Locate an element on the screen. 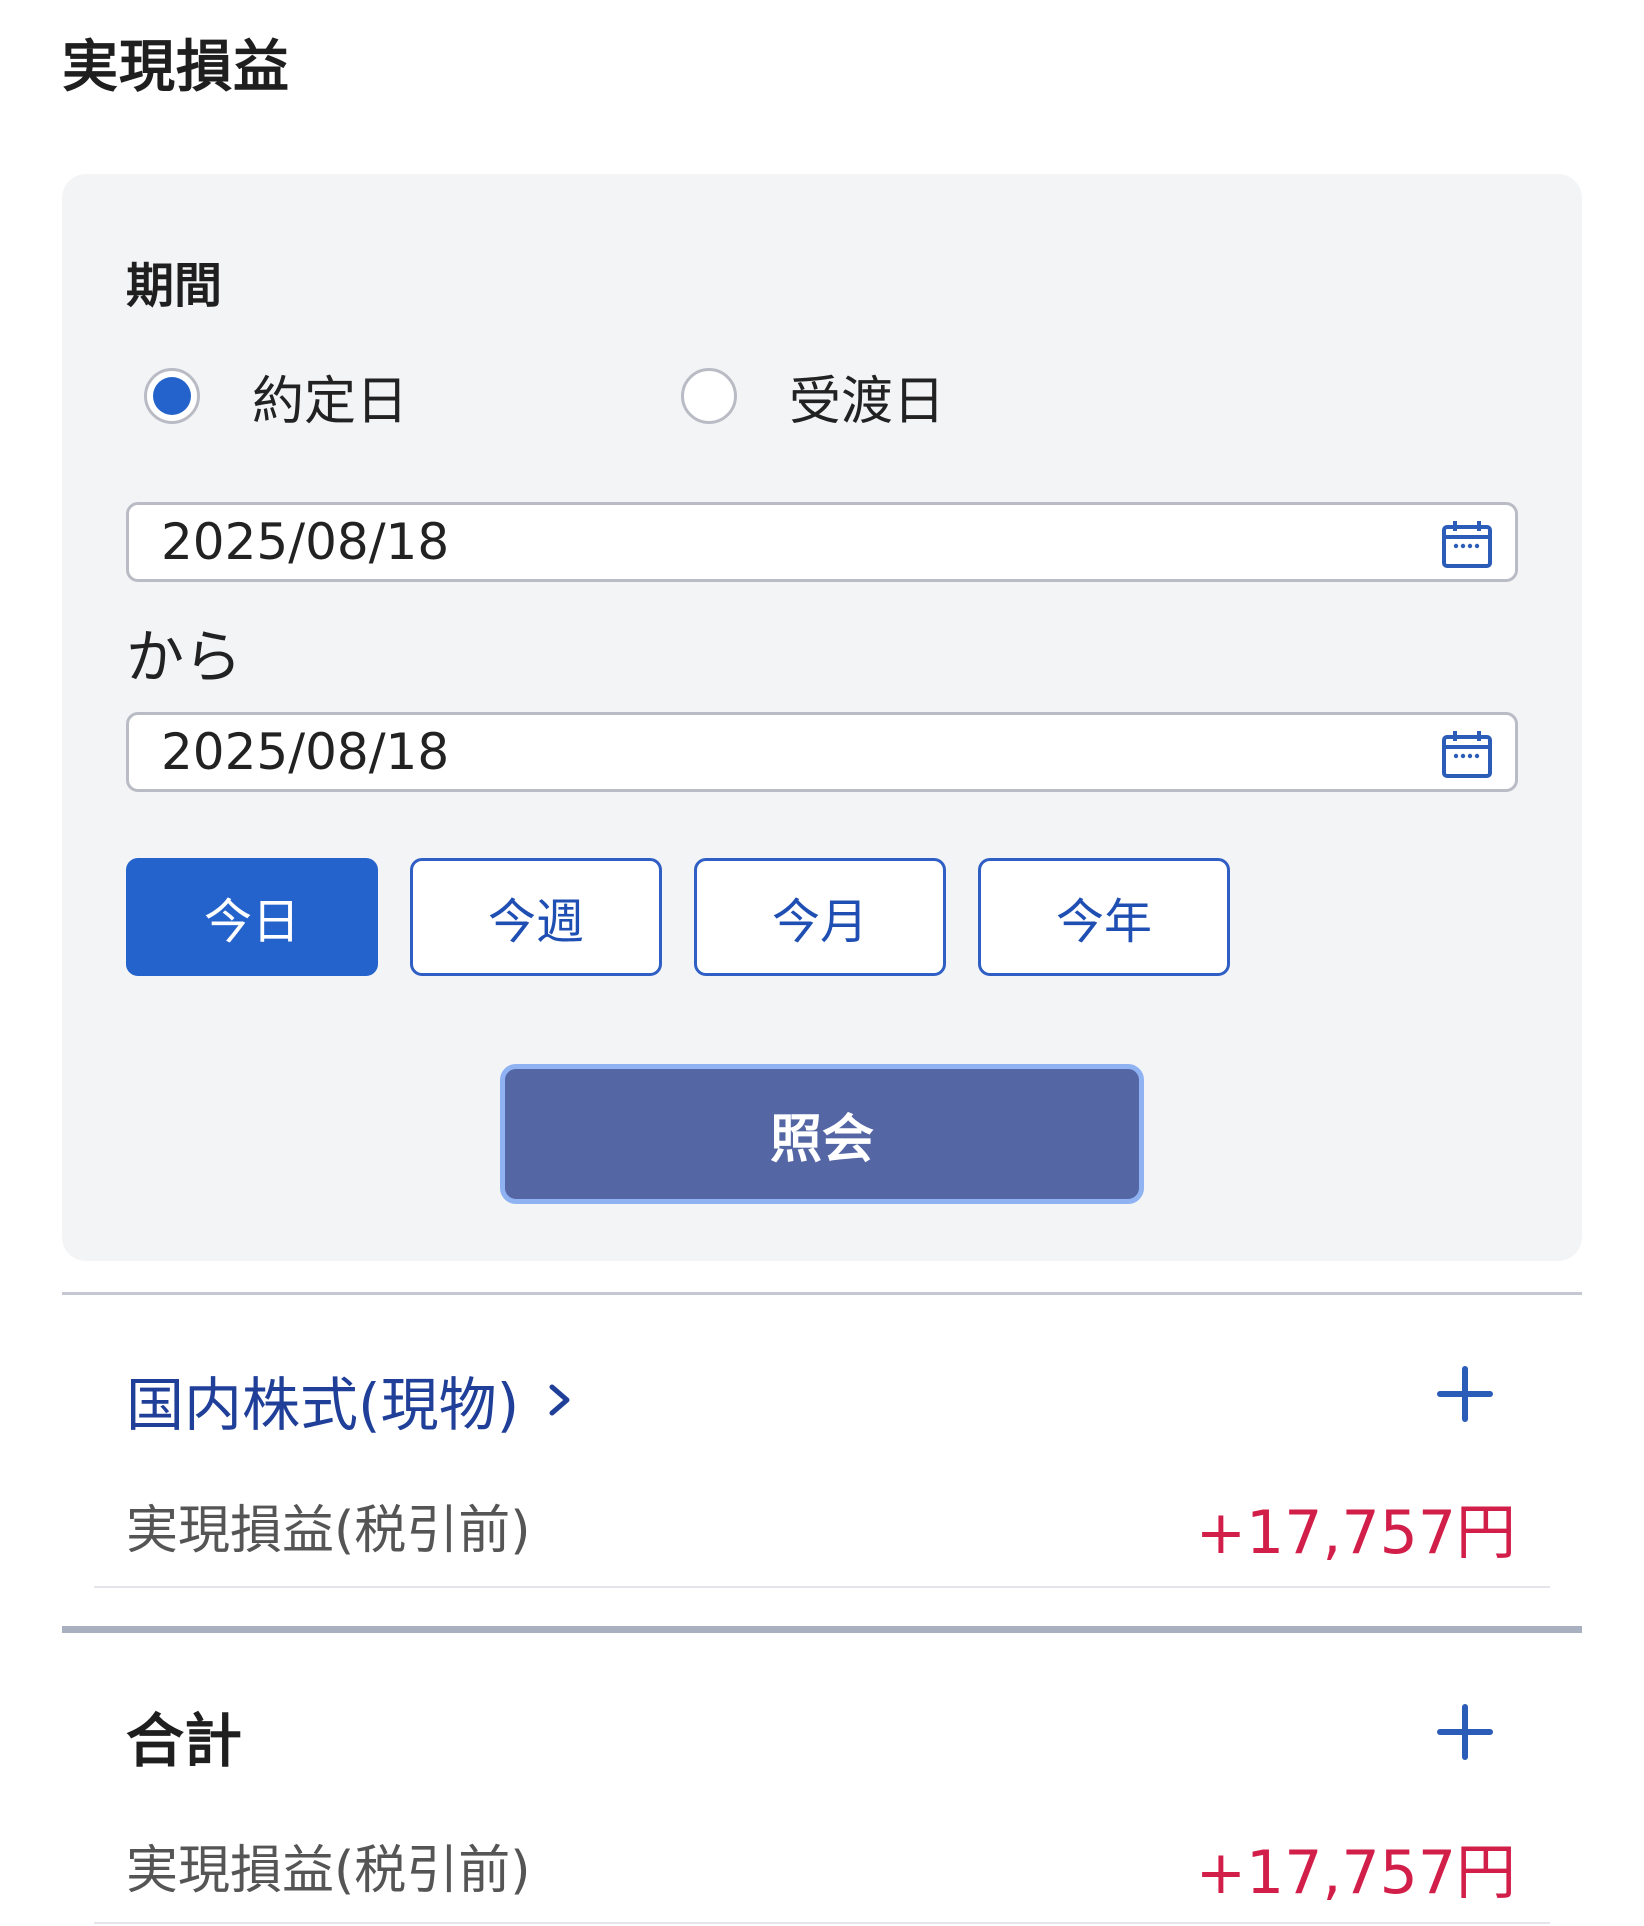  total-realized-pl-value: +17,757円 is located at coordinates (1355, 1873).